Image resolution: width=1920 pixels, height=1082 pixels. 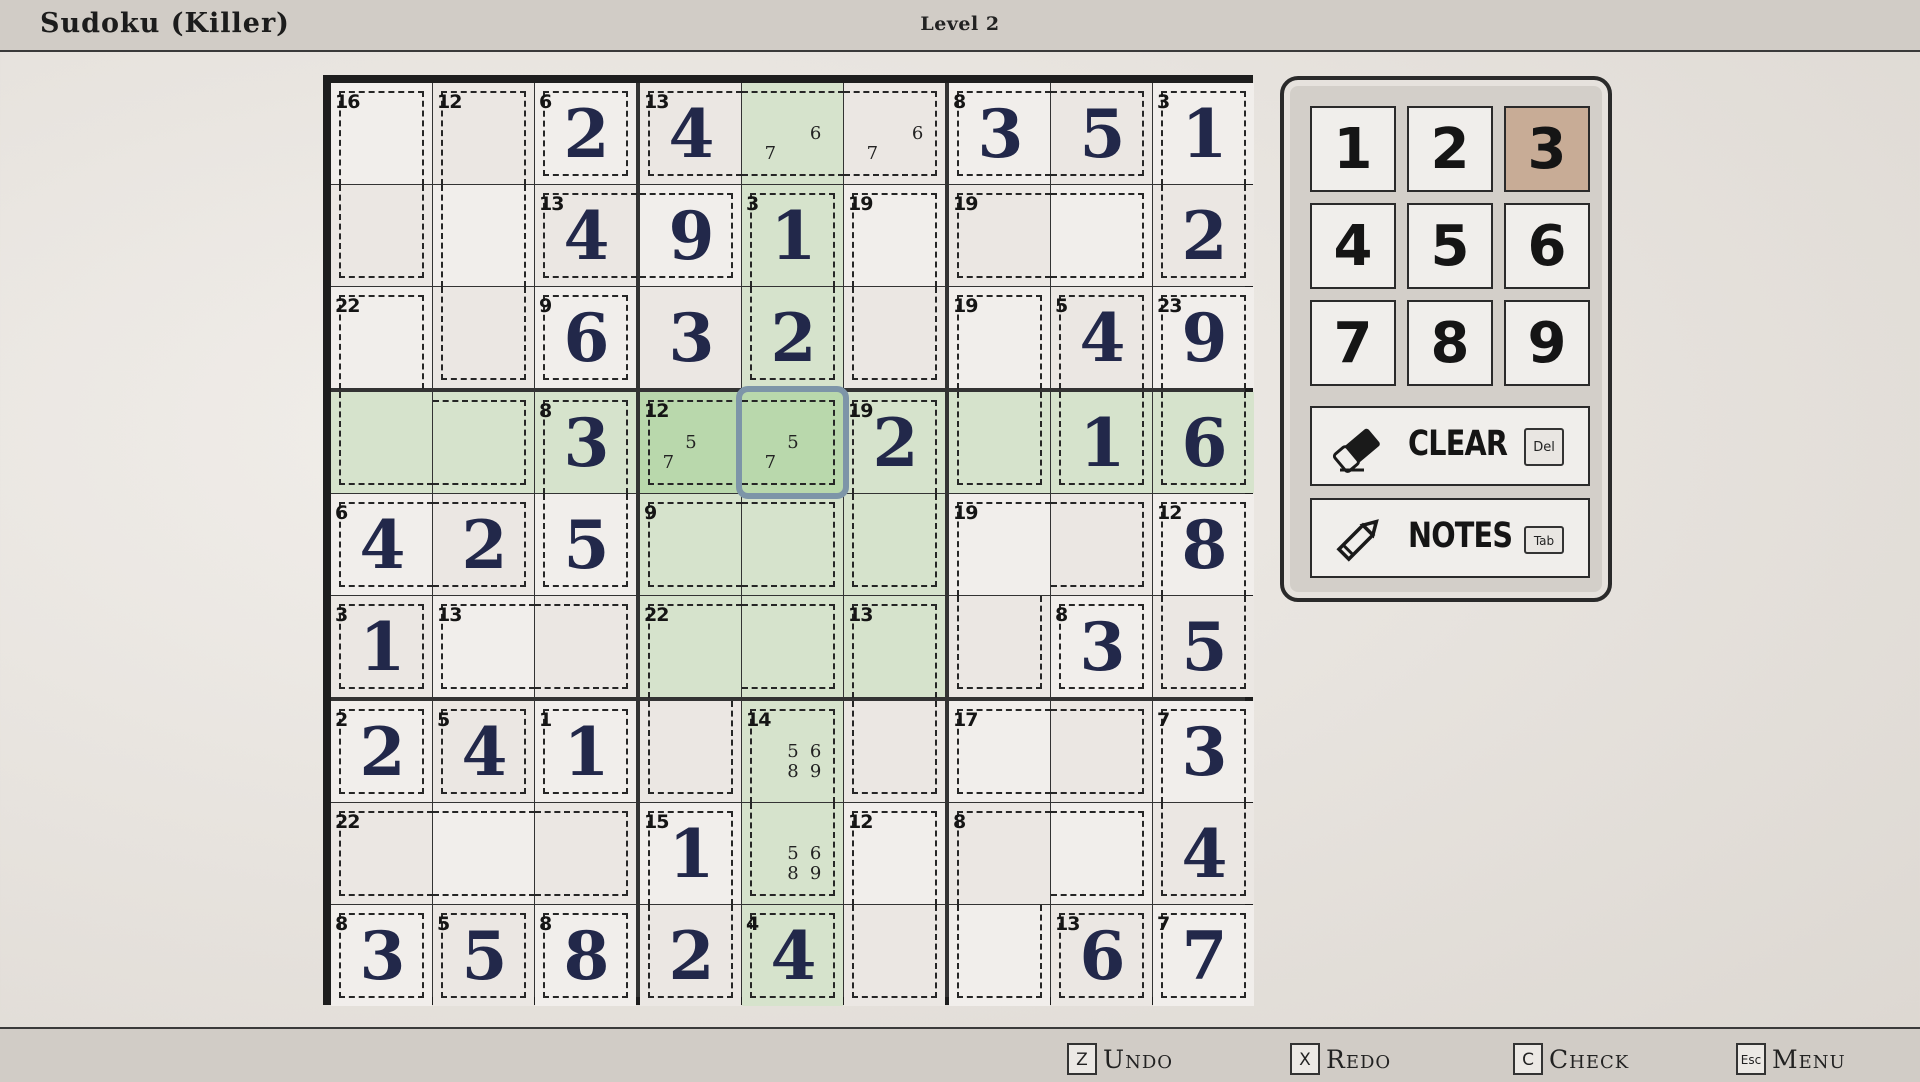 I want to click on cell-r7c2: 54, so click(x=483, y=751).